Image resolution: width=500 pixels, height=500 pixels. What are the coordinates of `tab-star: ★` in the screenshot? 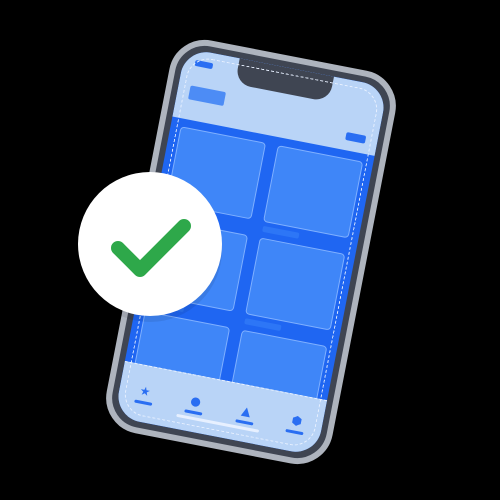 It's located at (145, 394).